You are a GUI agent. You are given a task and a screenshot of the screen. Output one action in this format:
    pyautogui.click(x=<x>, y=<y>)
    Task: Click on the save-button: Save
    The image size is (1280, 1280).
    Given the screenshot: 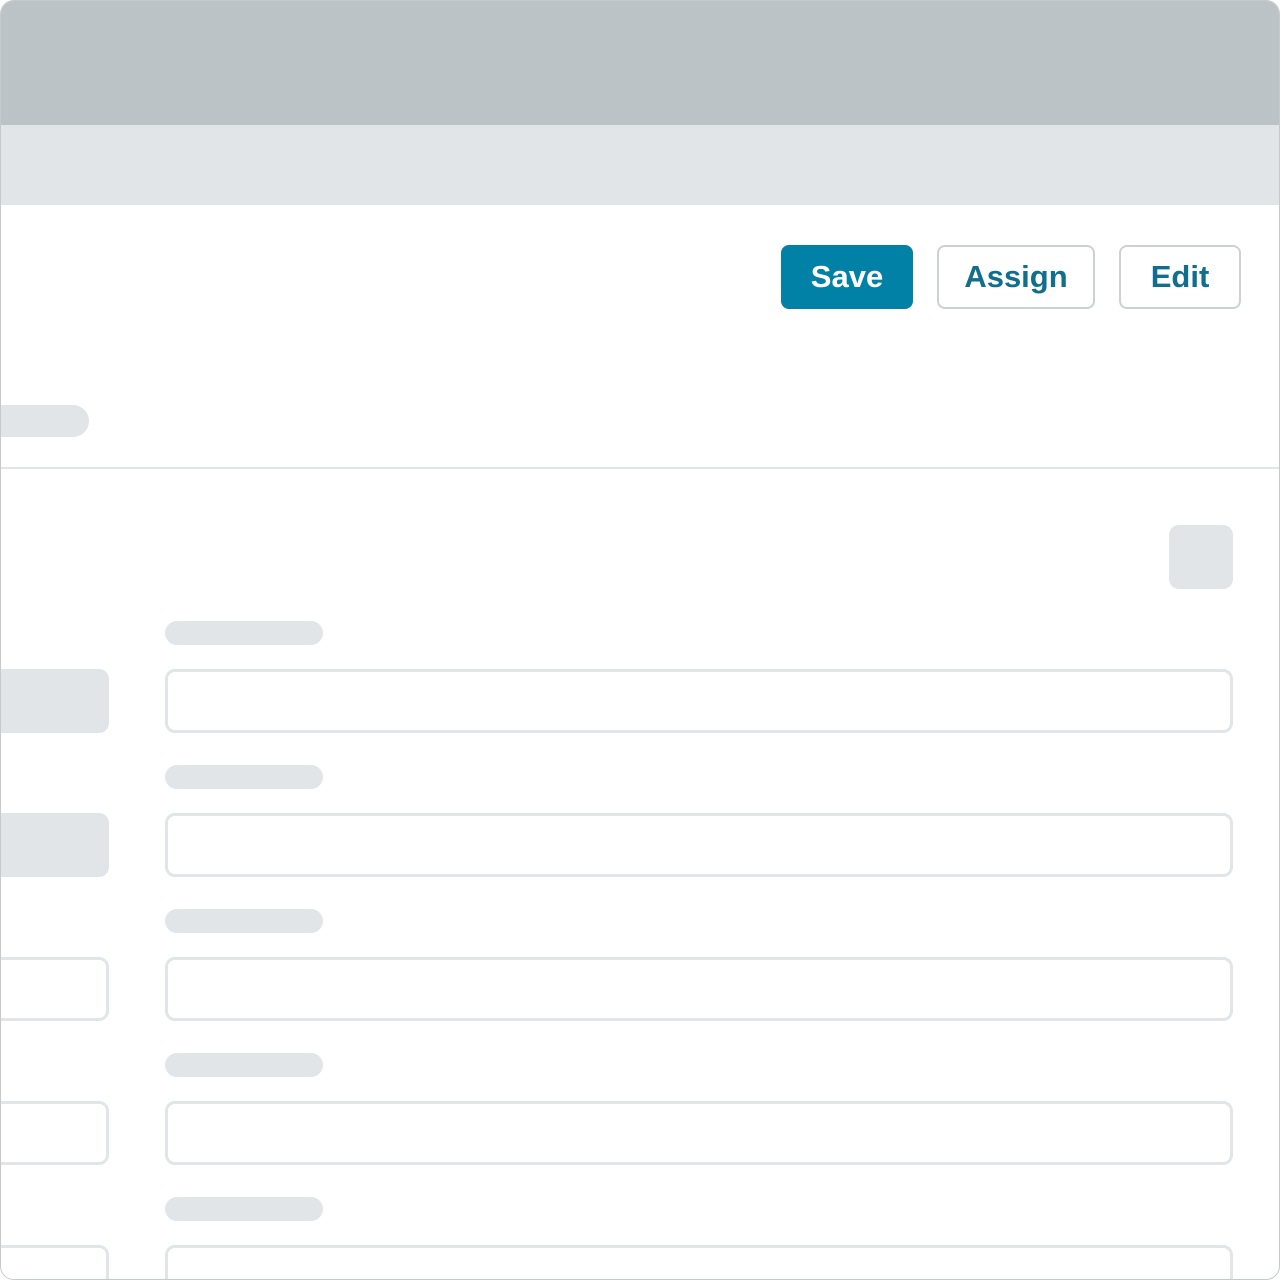 What is the action you would take?
    pyautogui.click(x=847, y=277)
    